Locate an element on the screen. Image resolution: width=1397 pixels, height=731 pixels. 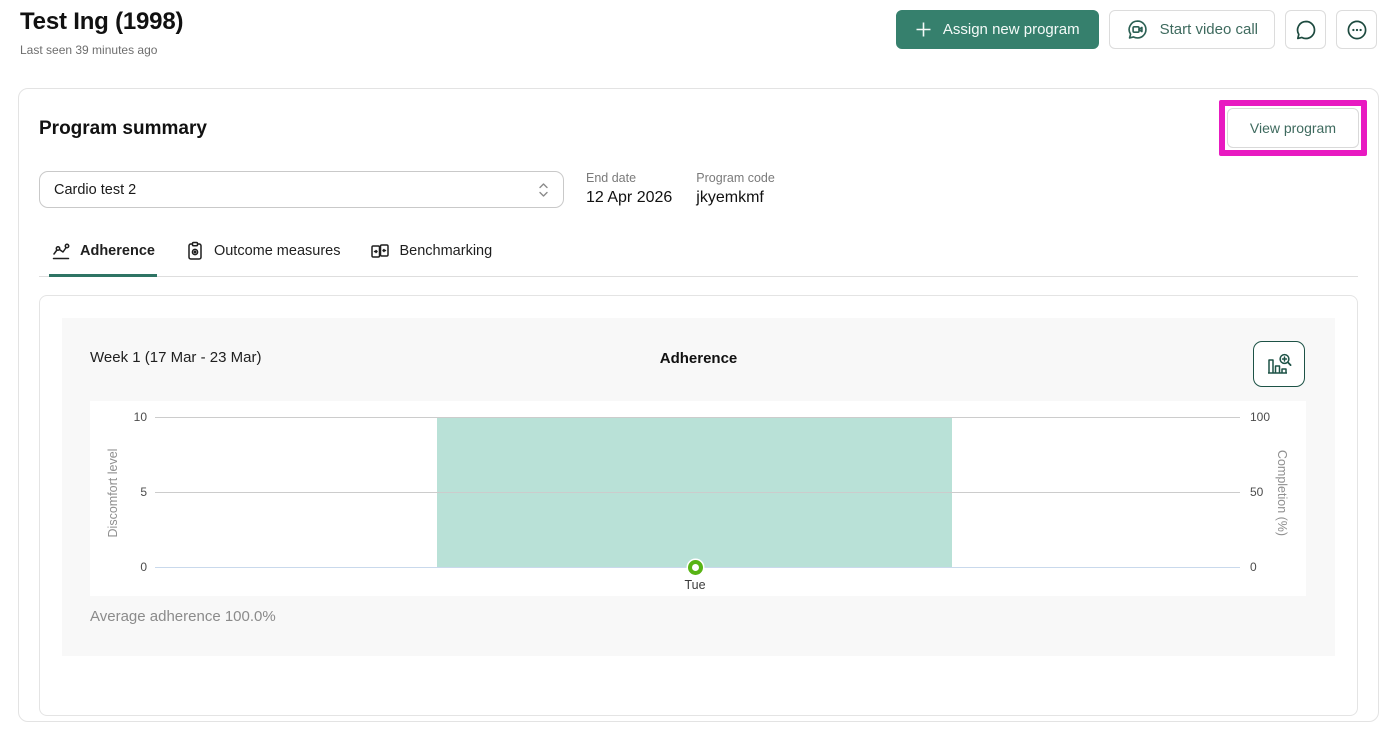
video-call-icon is located at coordinates (1137, 29).